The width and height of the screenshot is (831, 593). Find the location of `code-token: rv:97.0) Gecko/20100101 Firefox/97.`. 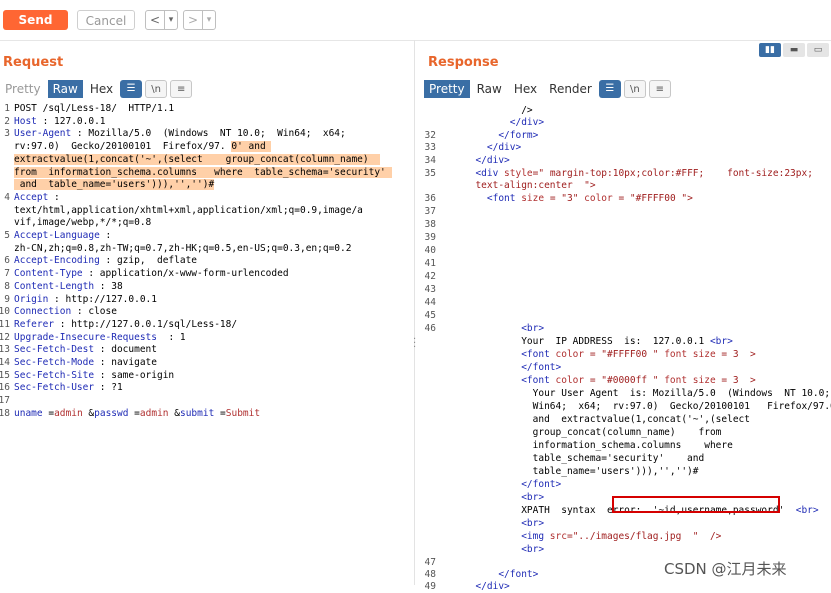

code-token: rv:97.0) Gecko/20100101 Firefox/97. is located at coordinates (123, 147).